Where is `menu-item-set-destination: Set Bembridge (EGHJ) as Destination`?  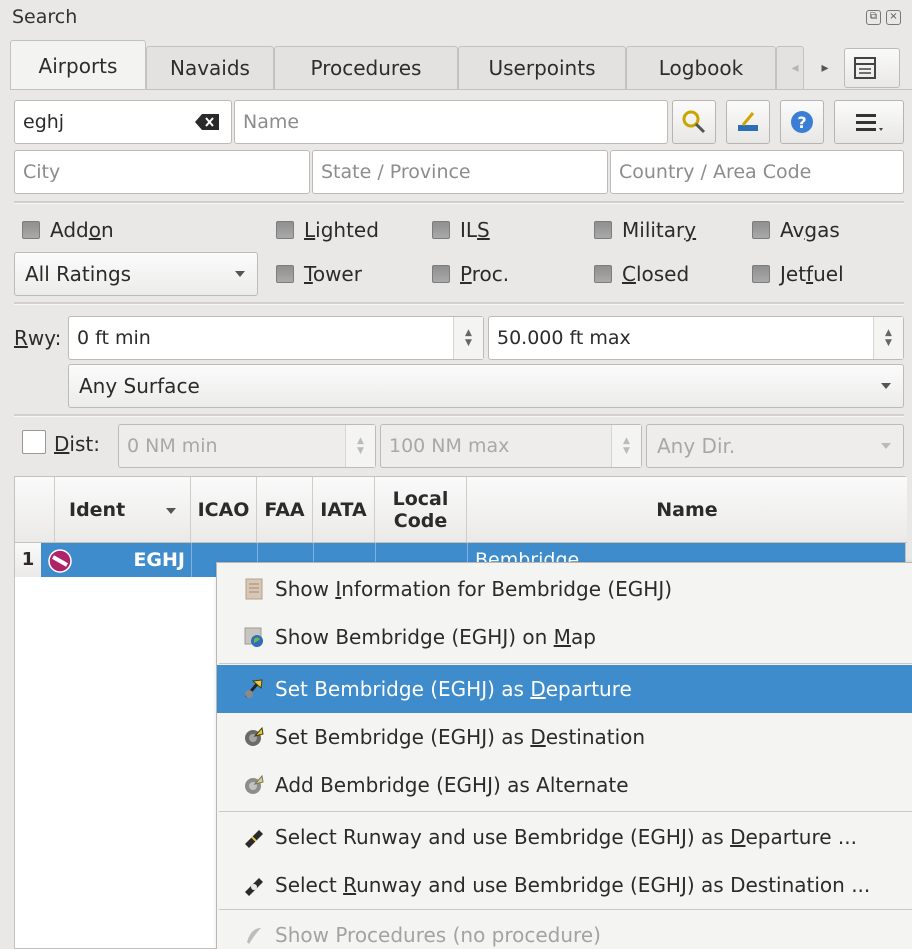
menu-item-set-destination: Set Bembridge (EGHJ) as Destination is located at coordinates (564, 737).